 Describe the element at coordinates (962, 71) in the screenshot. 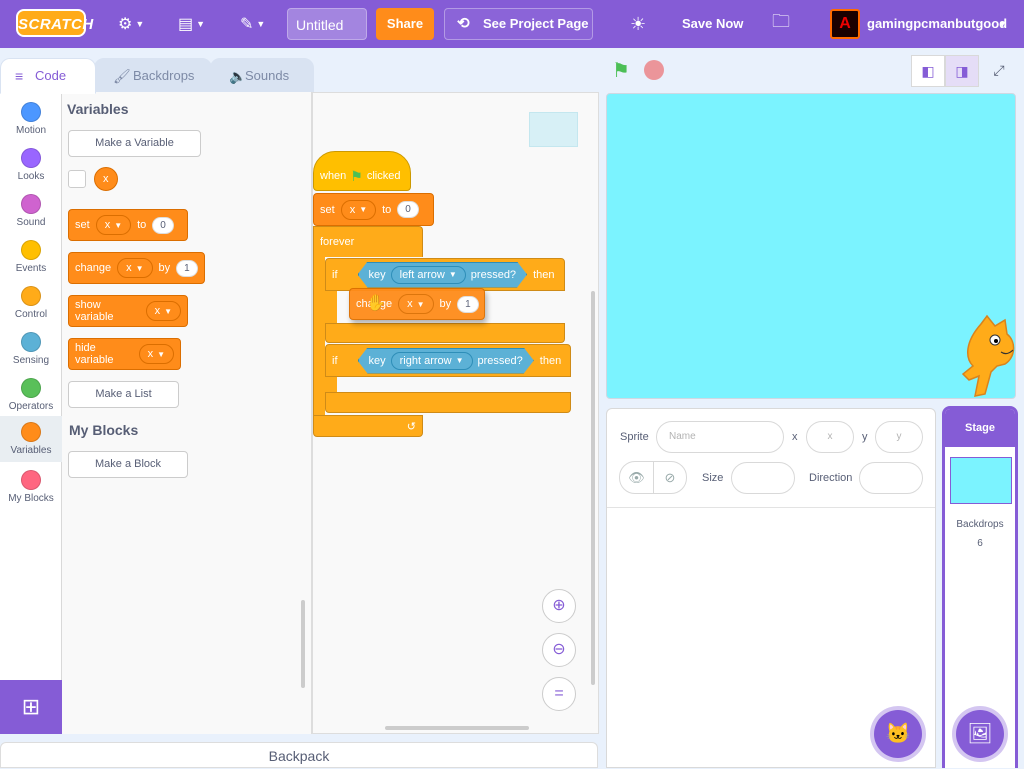

I see `large-stage-button: ◨` at that location.